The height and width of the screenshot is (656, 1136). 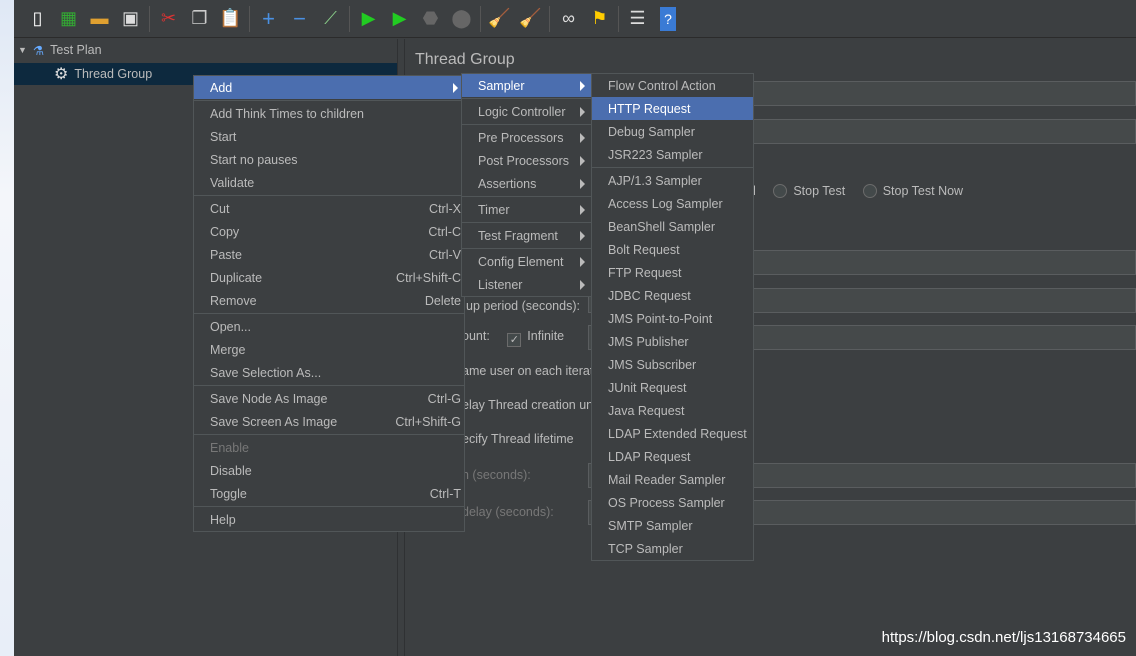 What do you see at coordinates (399, 19) in the screenshot?
I see `start-no-pauses-icon: ▶` at bounding box center [399, 19].